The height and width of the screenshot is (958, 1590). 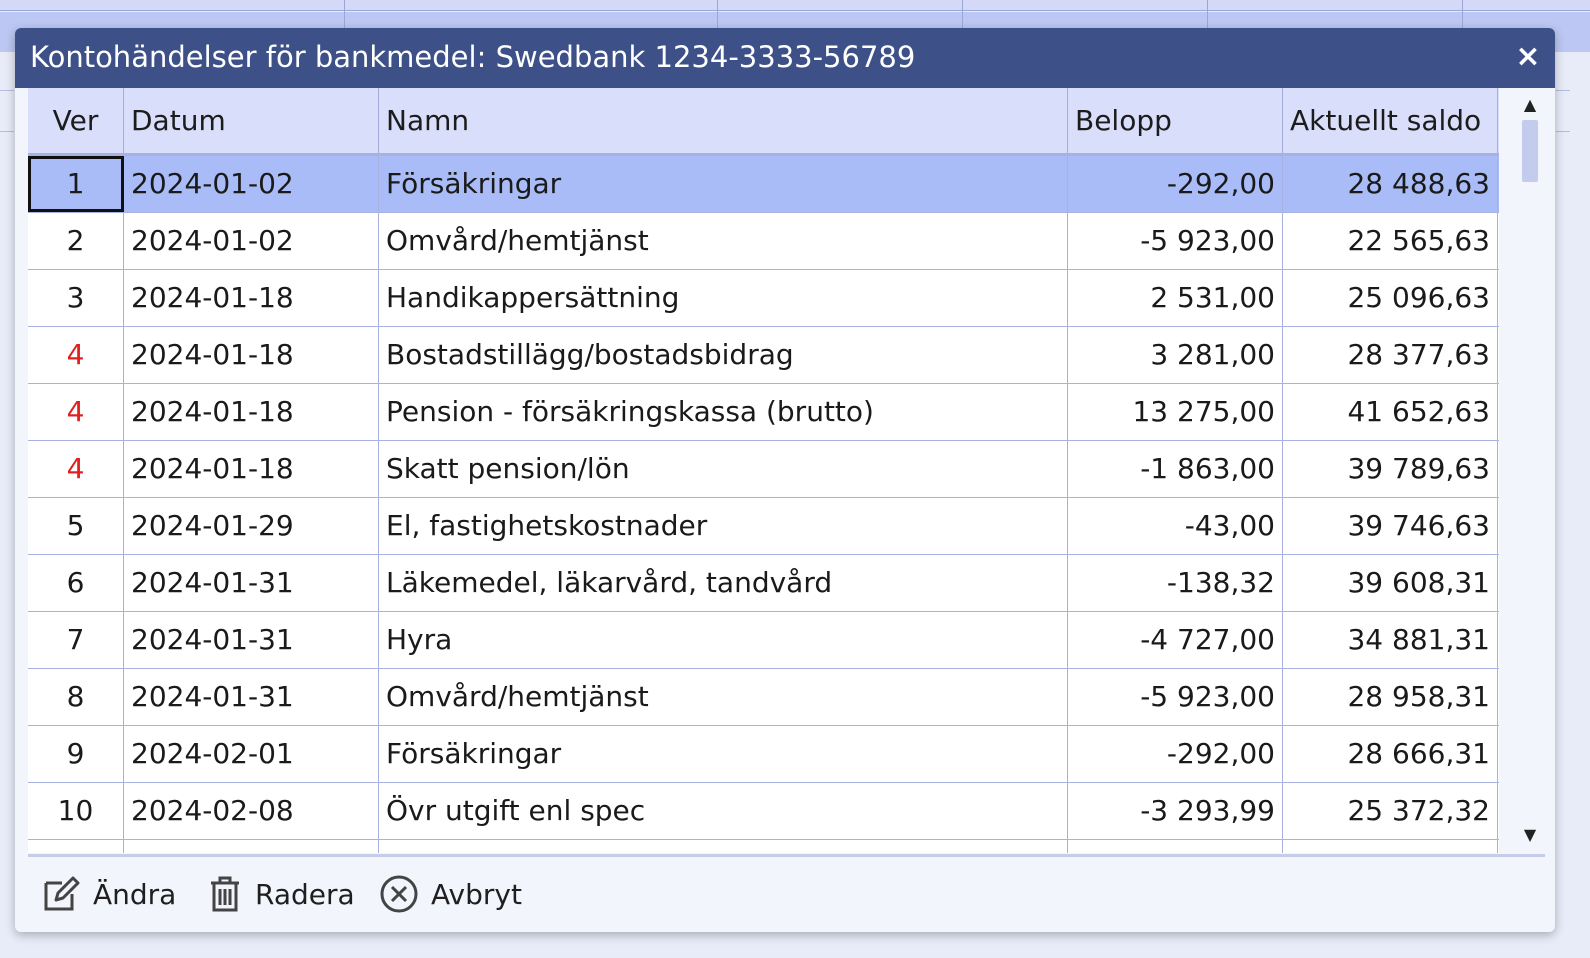 I want to click on scroll-up-arrow-icon: ▲, so click(x=1530, y=105).